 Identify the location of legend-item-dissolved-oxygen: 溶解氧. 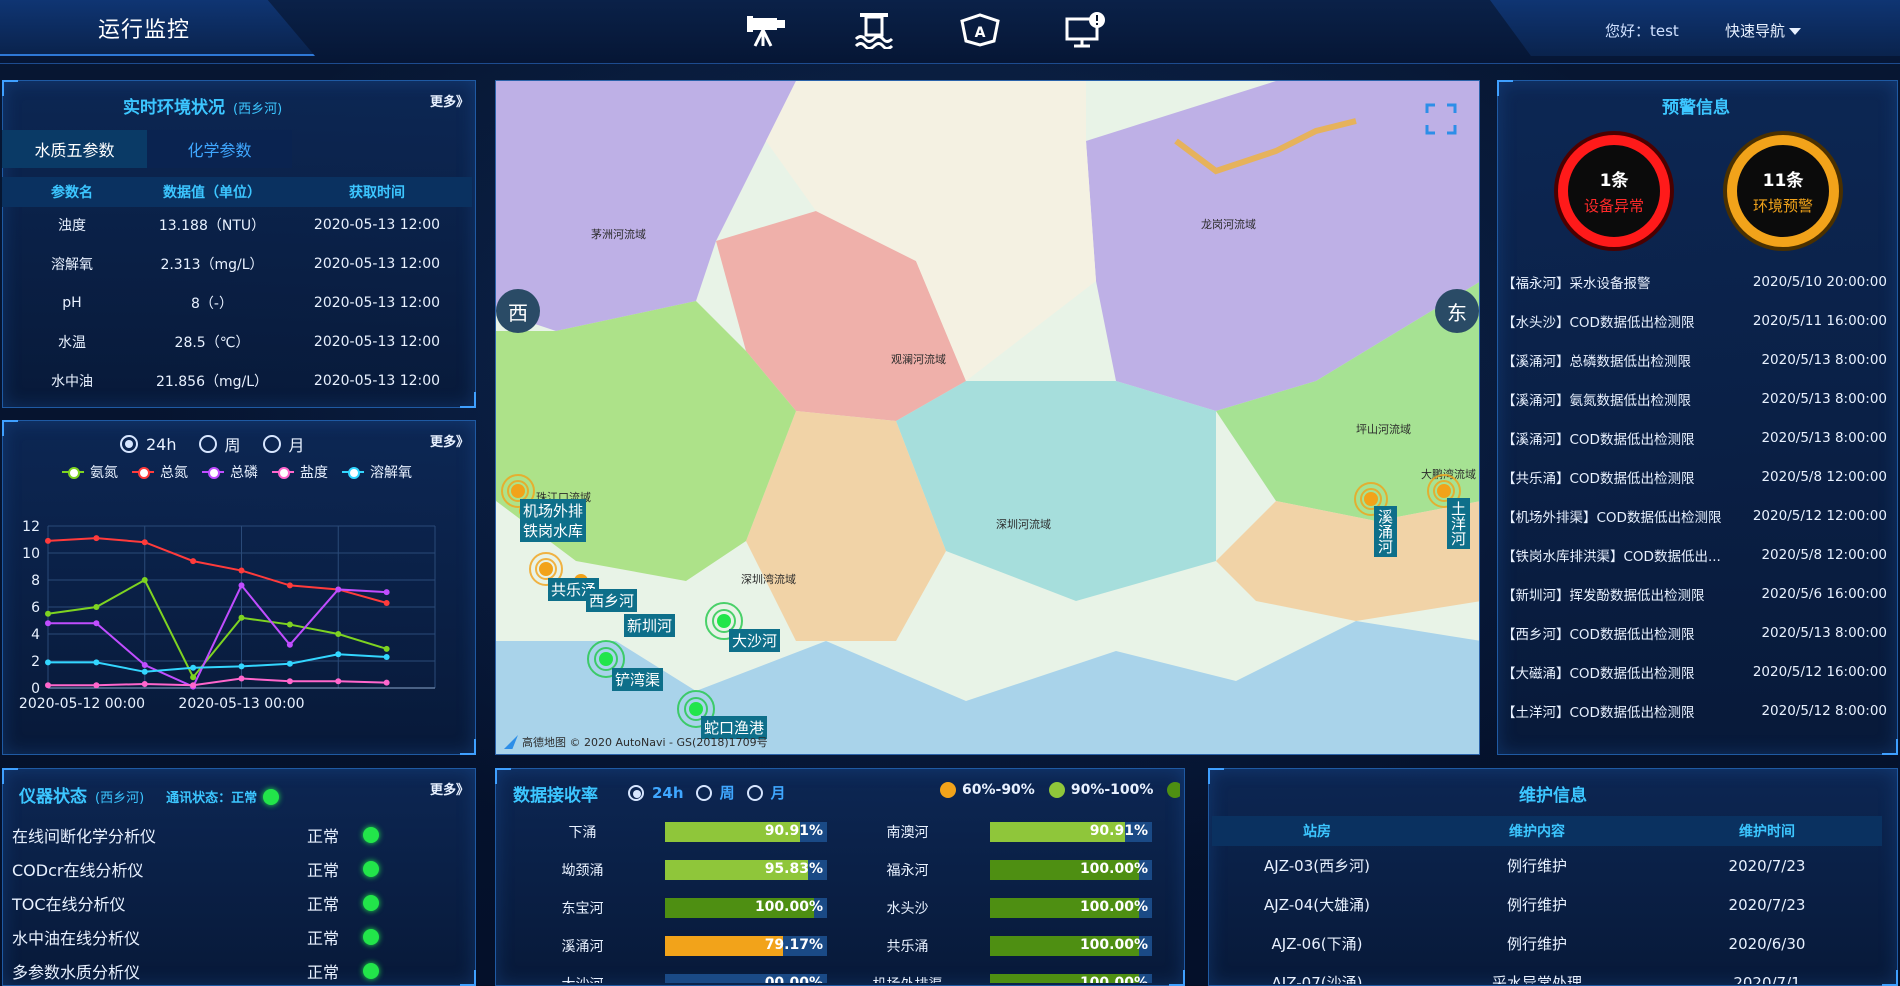
(377, 472).